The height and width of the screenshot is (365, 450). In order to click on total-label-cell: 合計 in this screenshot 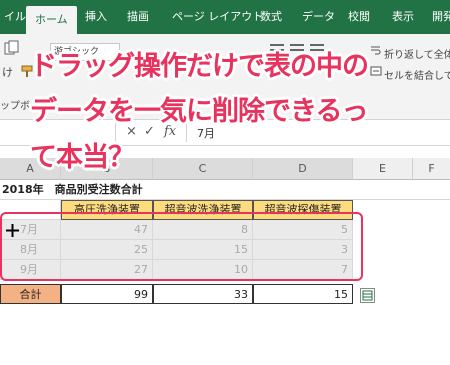, I will do `click(30, 294)`.